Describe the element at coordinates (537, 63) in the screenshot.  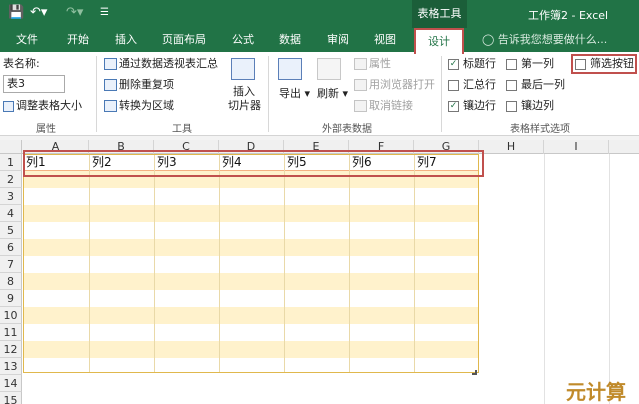
I see `first-column-label: 第一列` at that location.